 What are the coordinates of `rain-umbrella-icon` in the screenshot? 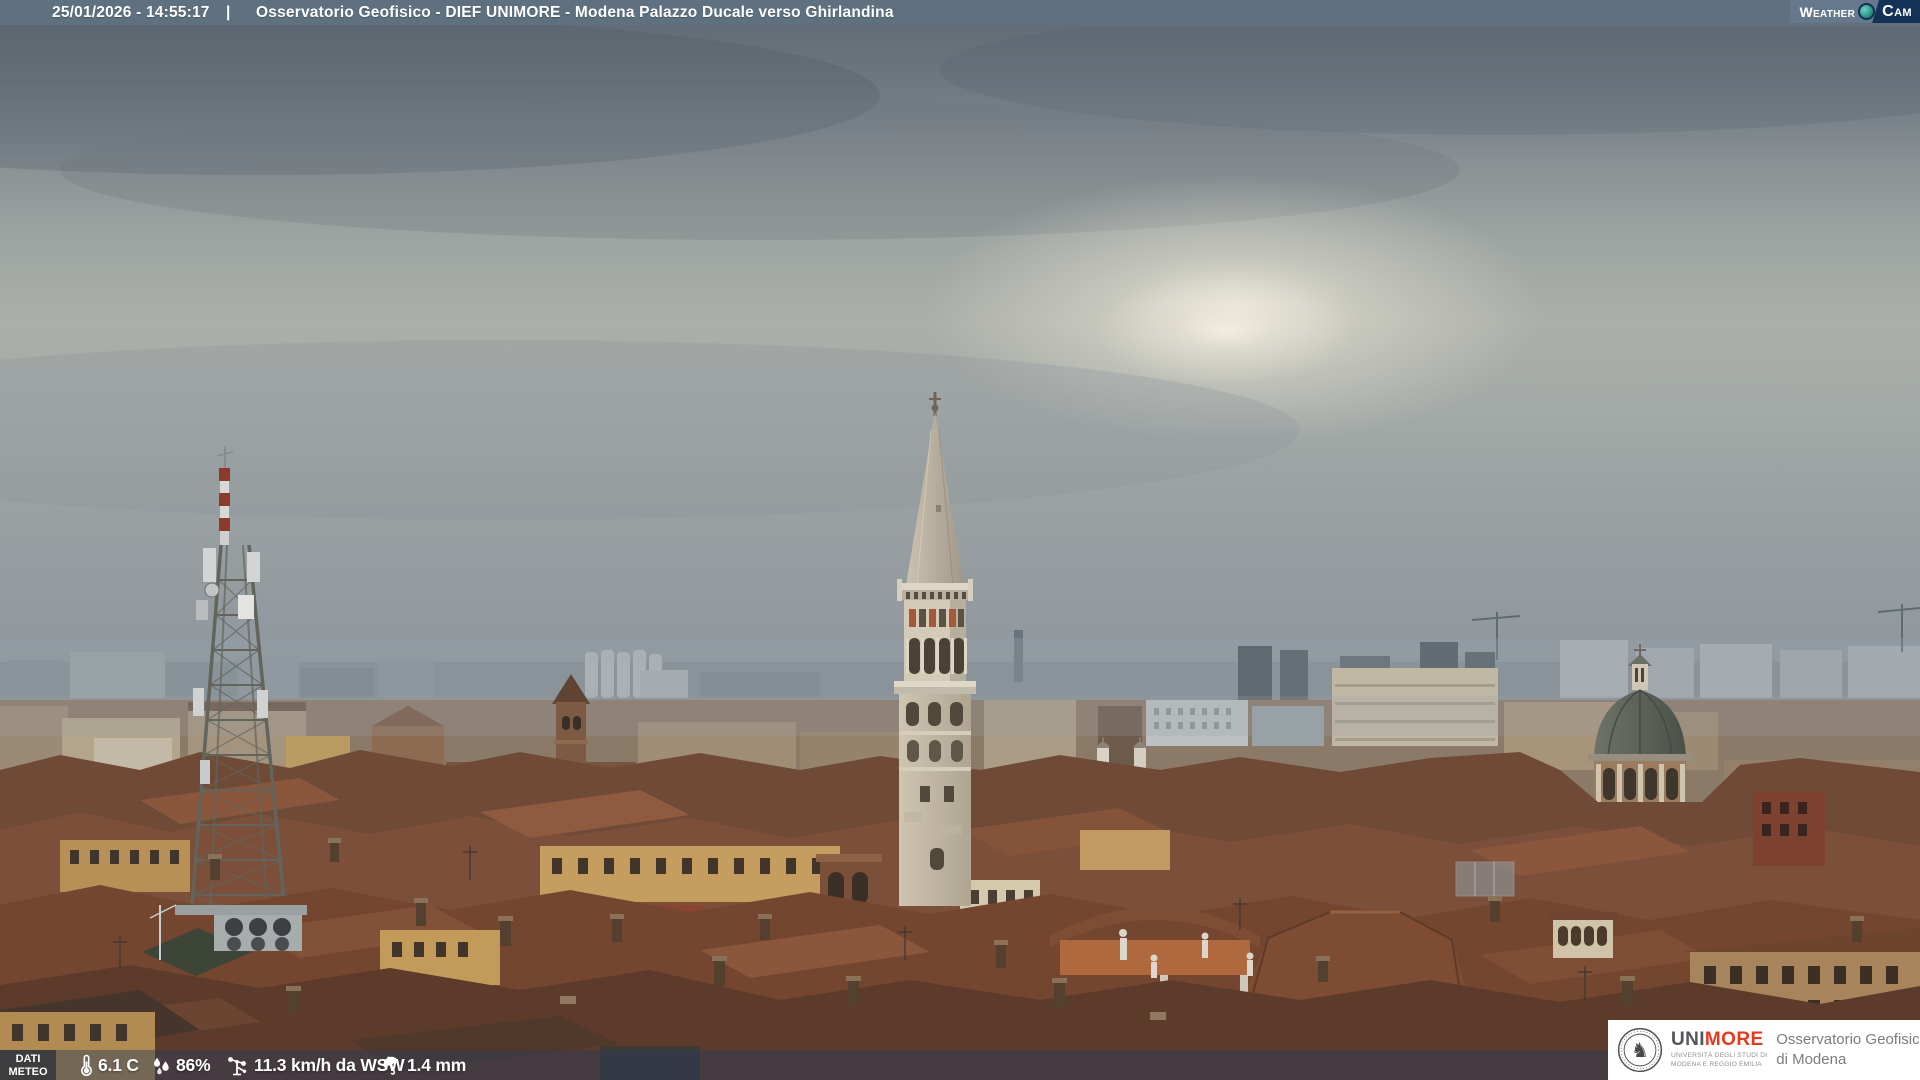 It's located at (391, 1065).